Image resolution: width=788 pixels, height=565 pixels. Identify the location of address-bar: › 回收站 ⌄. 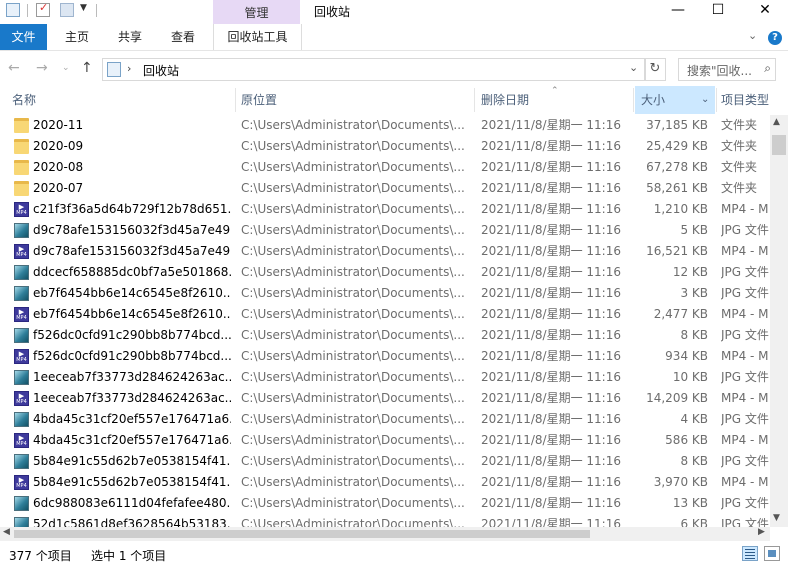
(374, 69).